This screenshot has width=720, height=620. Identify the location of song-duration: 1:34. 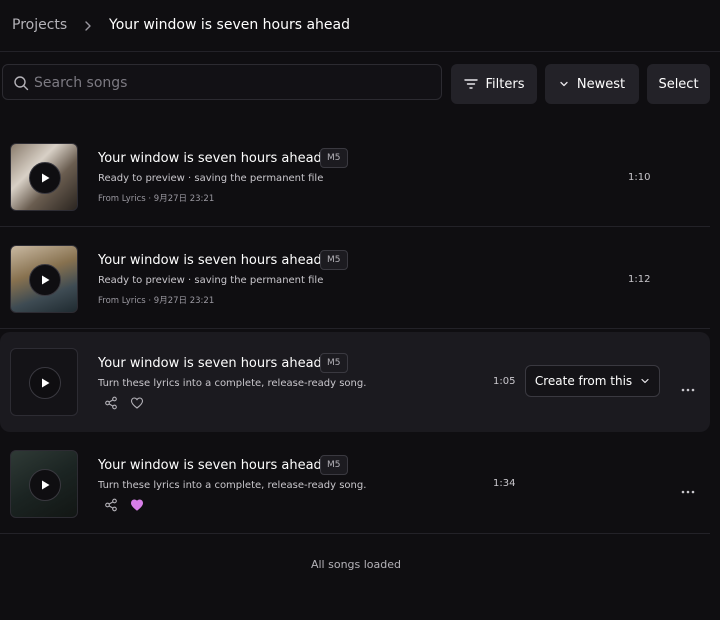
(504, 483).